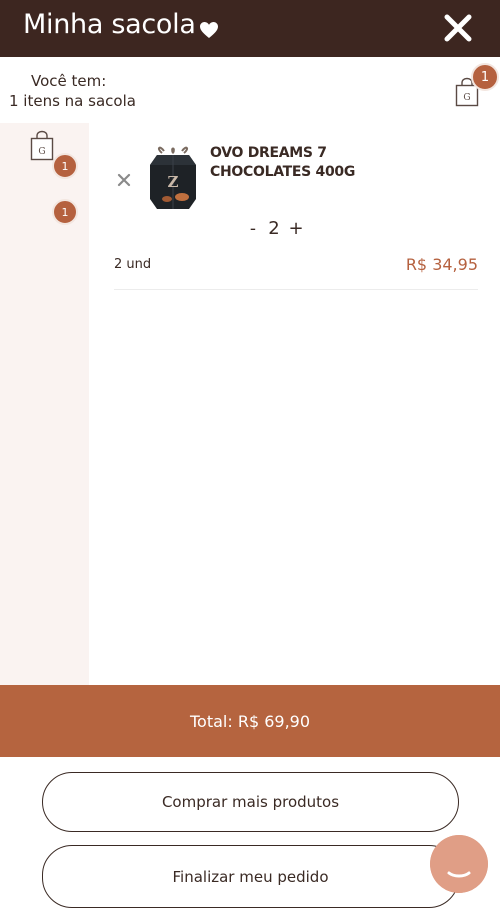 The height and width of the screenshot is (923, 500). Describe the element at coordinates (296, 228) in the screenshot. I see `increase-quantity-button: +` at that location.